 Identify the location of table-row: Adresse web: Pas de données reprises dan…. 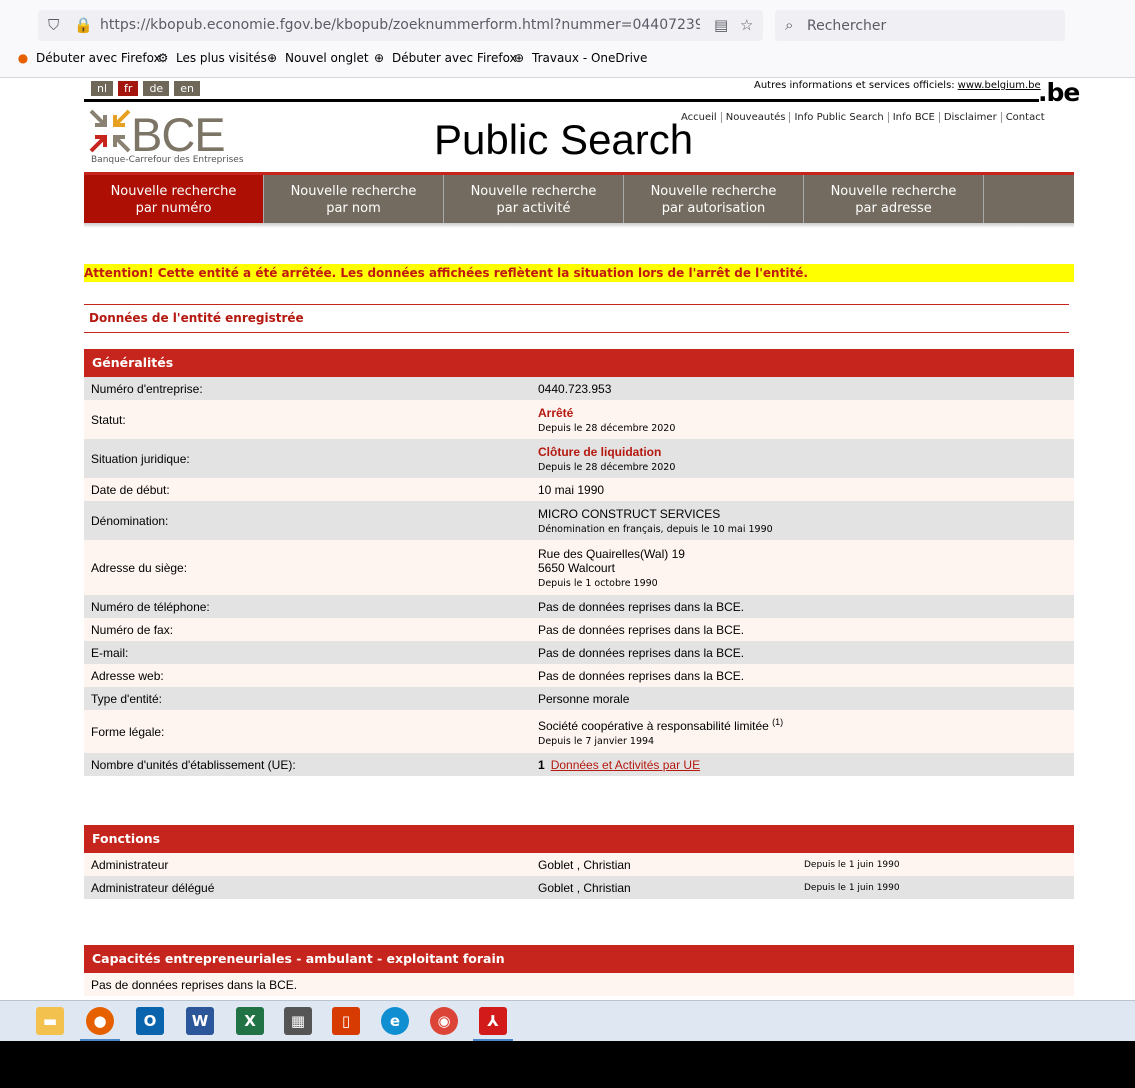
(579, 675).